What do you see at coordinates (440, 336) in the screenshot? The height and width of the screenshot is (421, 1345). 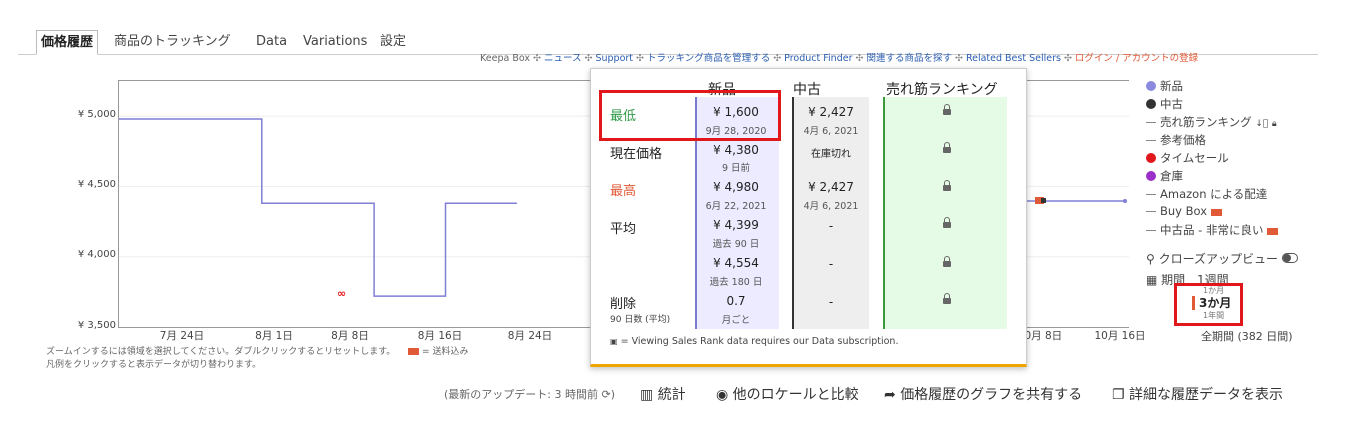 I see `x-tick: 8月 16日` at bounding box center [440, 336].